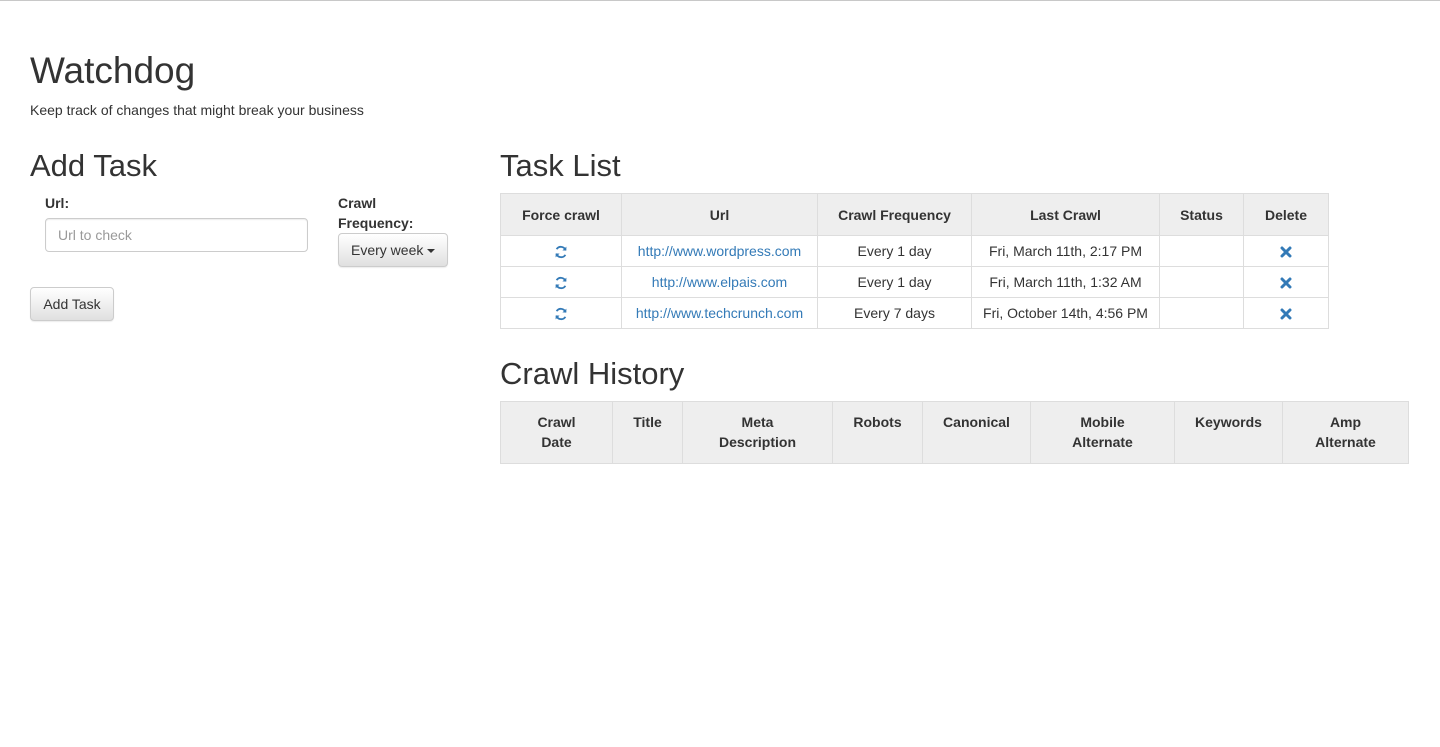 The width and height of the screenshot is (1440, 747). I want to click on add-task-heading: Add Task, so click(93, 165).